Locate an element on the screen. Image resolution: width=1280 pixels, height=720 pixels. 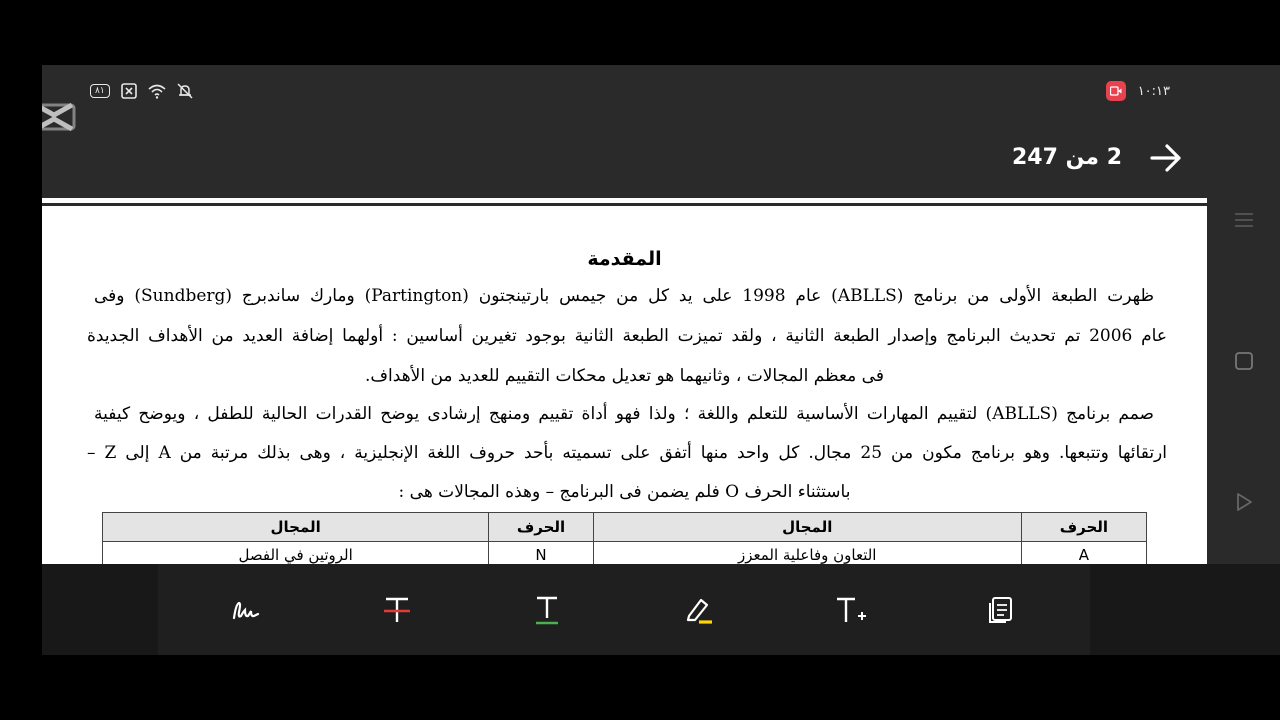
underline-tool-button is located at coordinates (547, 610).